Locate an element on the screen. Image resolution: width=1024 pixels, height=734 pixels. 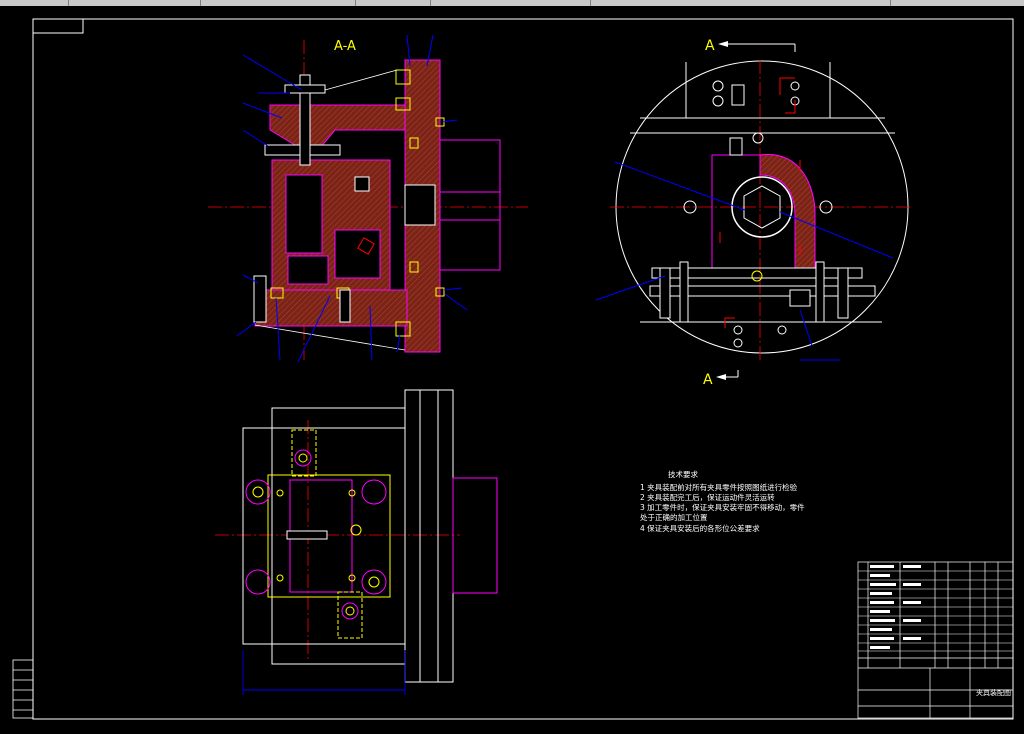
note-line-2: 2 夹具装配完工后，保证运动件灵活运转 is located at coordinates (707, 497).